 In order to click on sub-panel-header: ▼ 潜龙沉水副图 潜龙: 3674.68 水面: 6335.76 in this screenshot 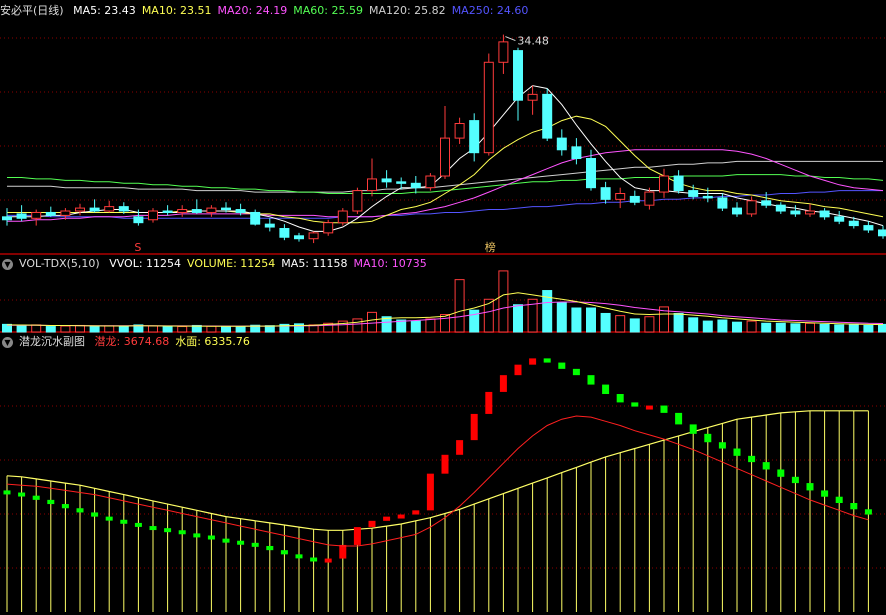, I will do `click(131, 342)`.